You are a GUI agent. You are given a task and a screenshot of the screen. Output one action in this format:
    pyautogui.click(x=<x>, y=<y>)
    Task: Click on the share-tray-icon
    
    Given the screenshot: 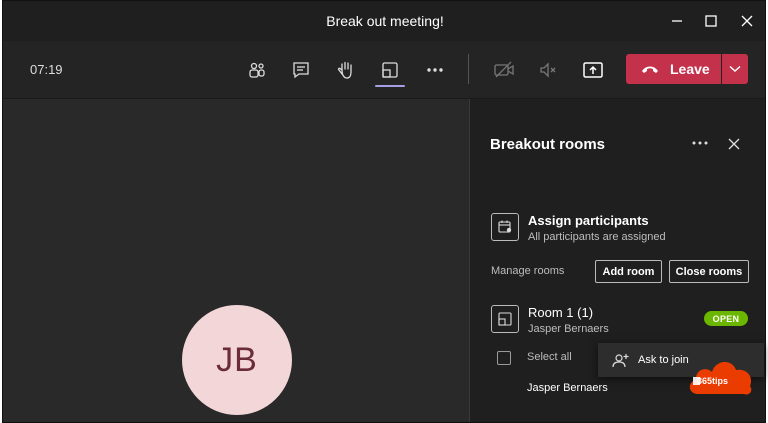 What is the action you would take?
    pyautogui.click(x=593, y=70)
    